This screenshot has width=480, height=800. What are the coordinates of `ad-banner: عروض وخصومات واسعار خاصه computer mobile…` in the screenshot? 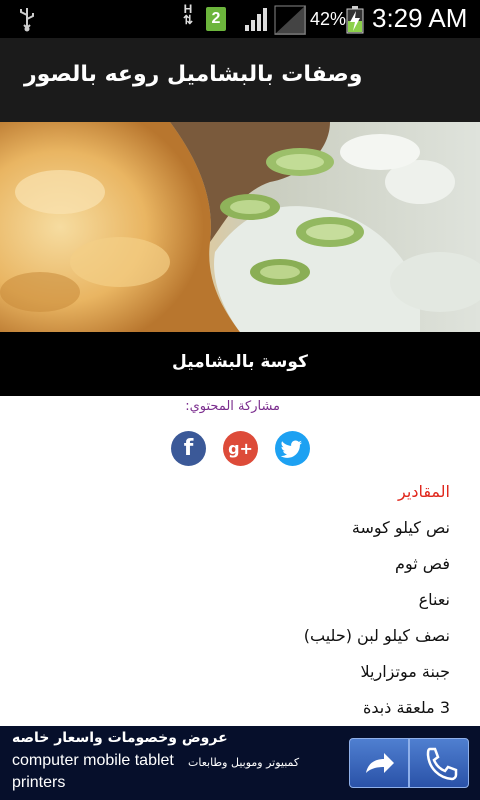 It's located at (240, 763).